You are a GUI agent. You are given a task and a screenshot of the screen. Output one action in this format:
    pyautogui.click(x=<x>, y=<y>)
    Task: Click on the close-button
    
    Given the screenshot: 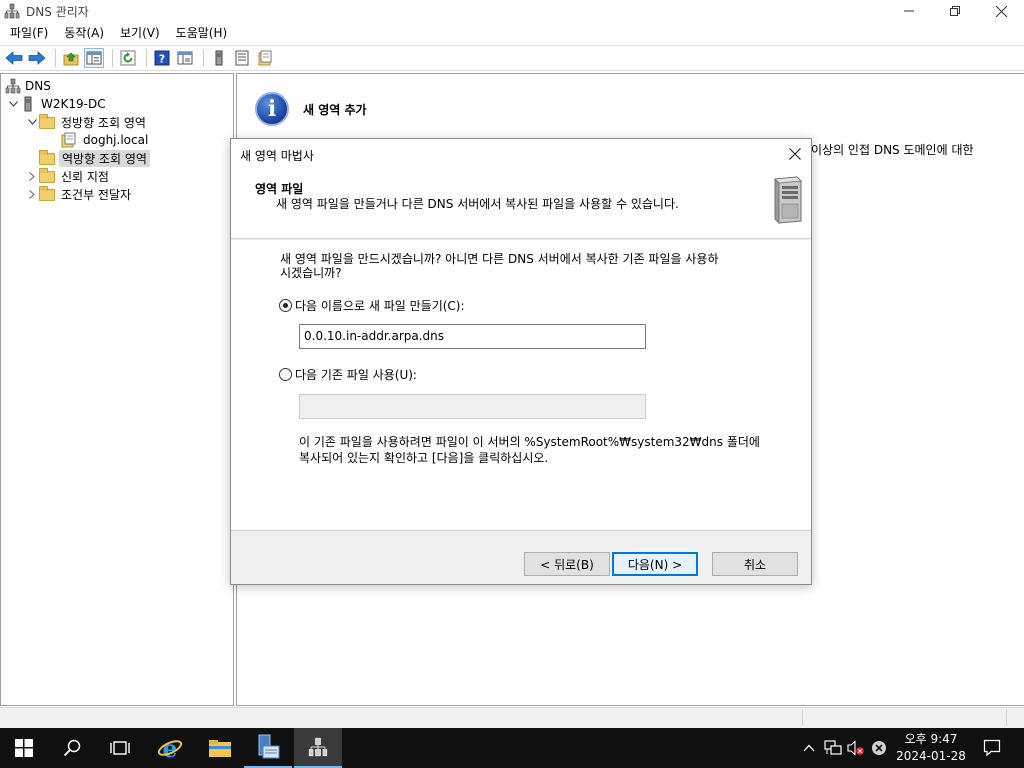 What is the action you would take?
    pyautogui.click(x=1001, y=11)
    